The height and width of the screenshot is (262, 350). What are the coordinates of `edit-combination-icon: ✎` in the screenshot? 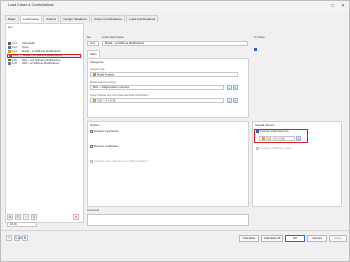 It's located at (235, 100).